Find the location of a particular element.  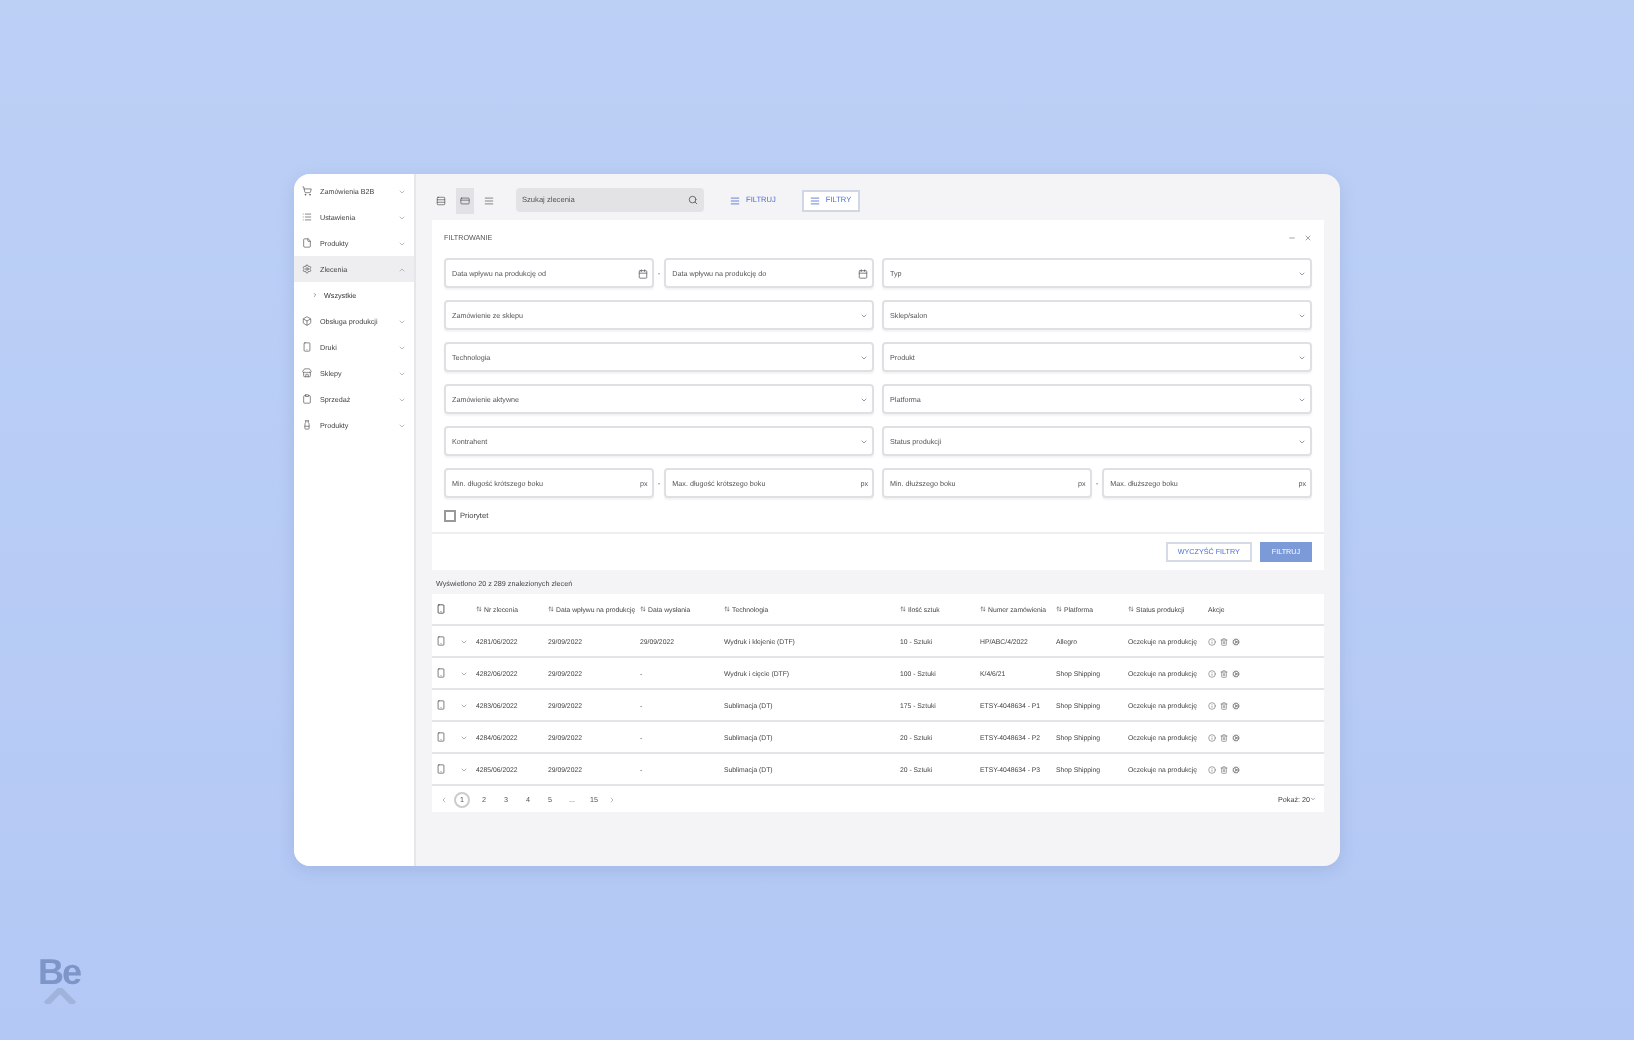

device-icon is located at coordinates (441, 609).